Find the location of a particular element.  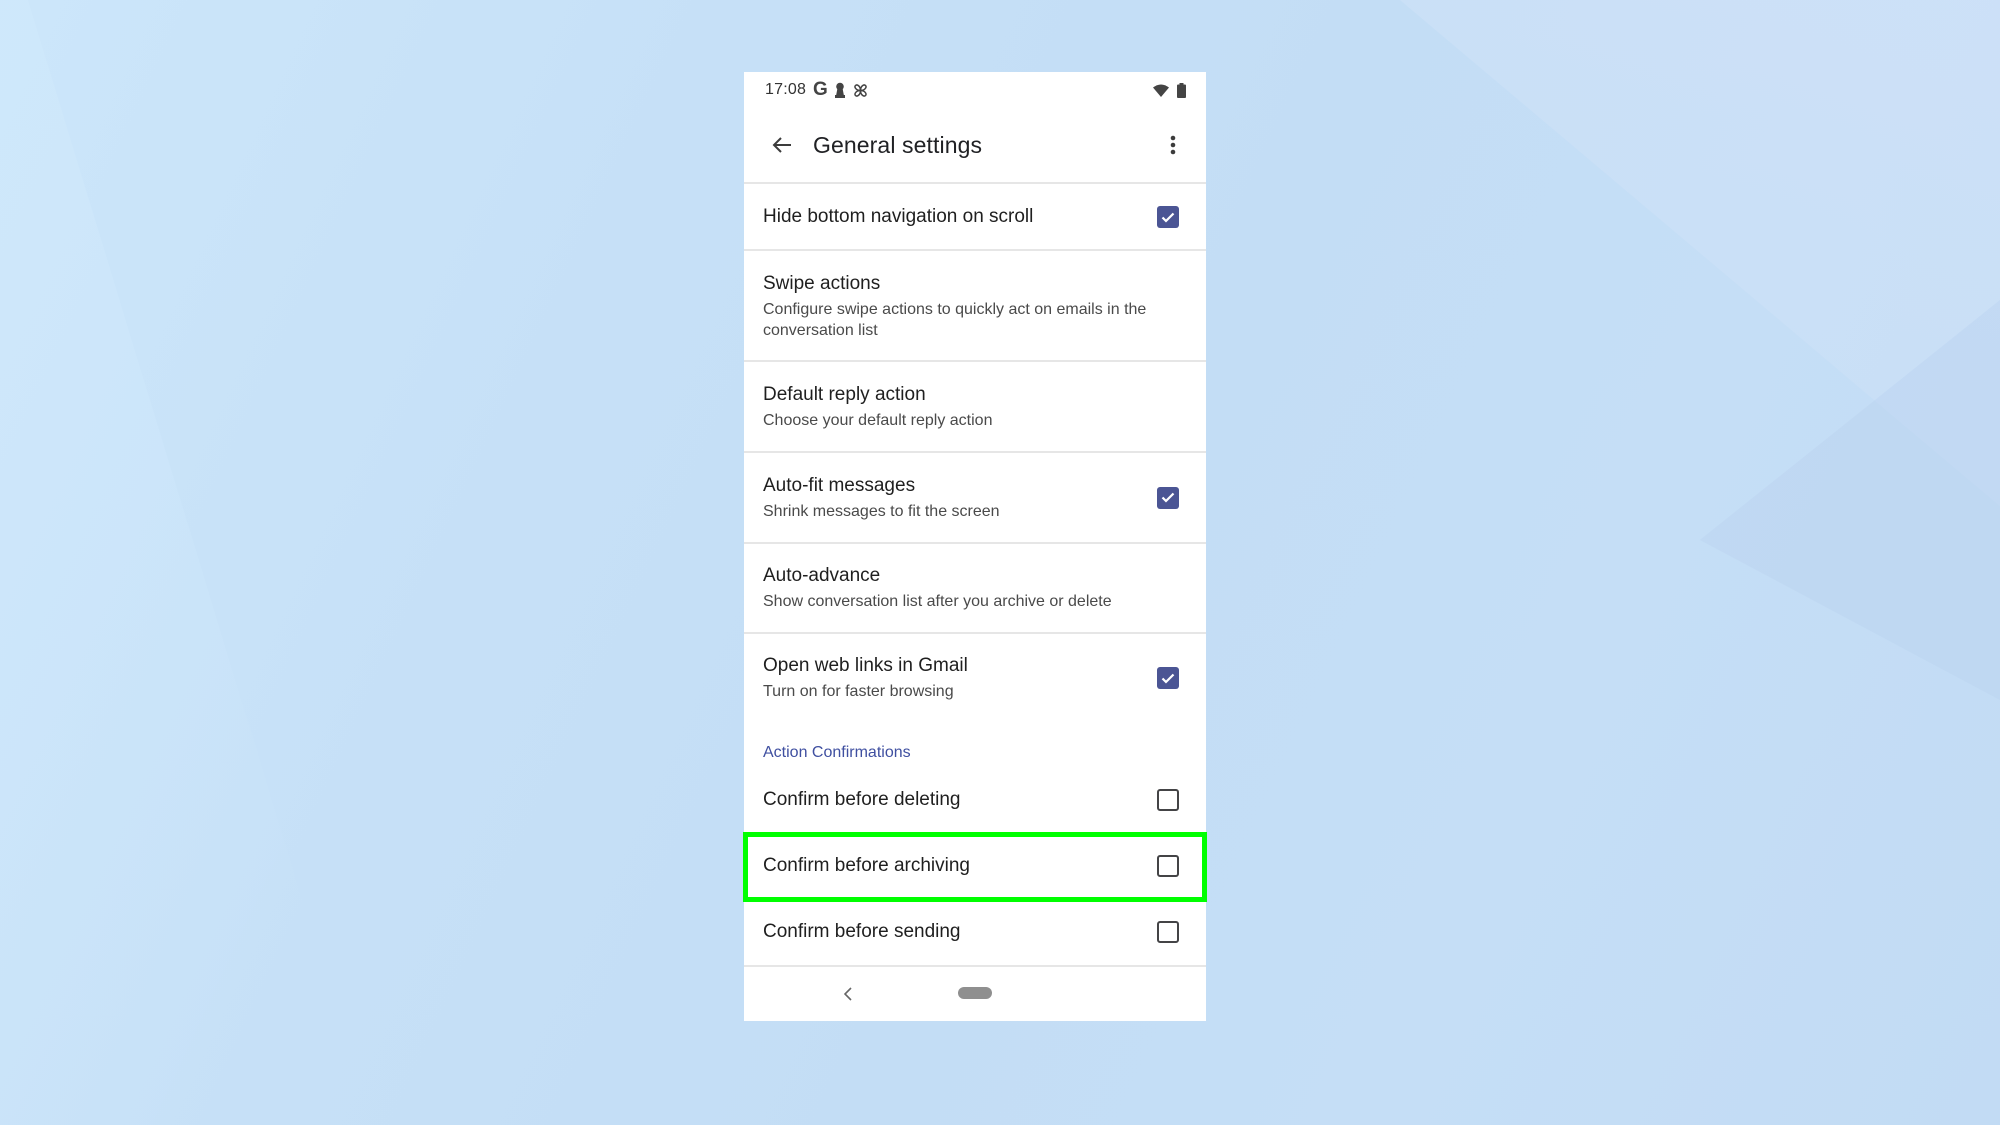

divider is located at coordinates (975, 966).